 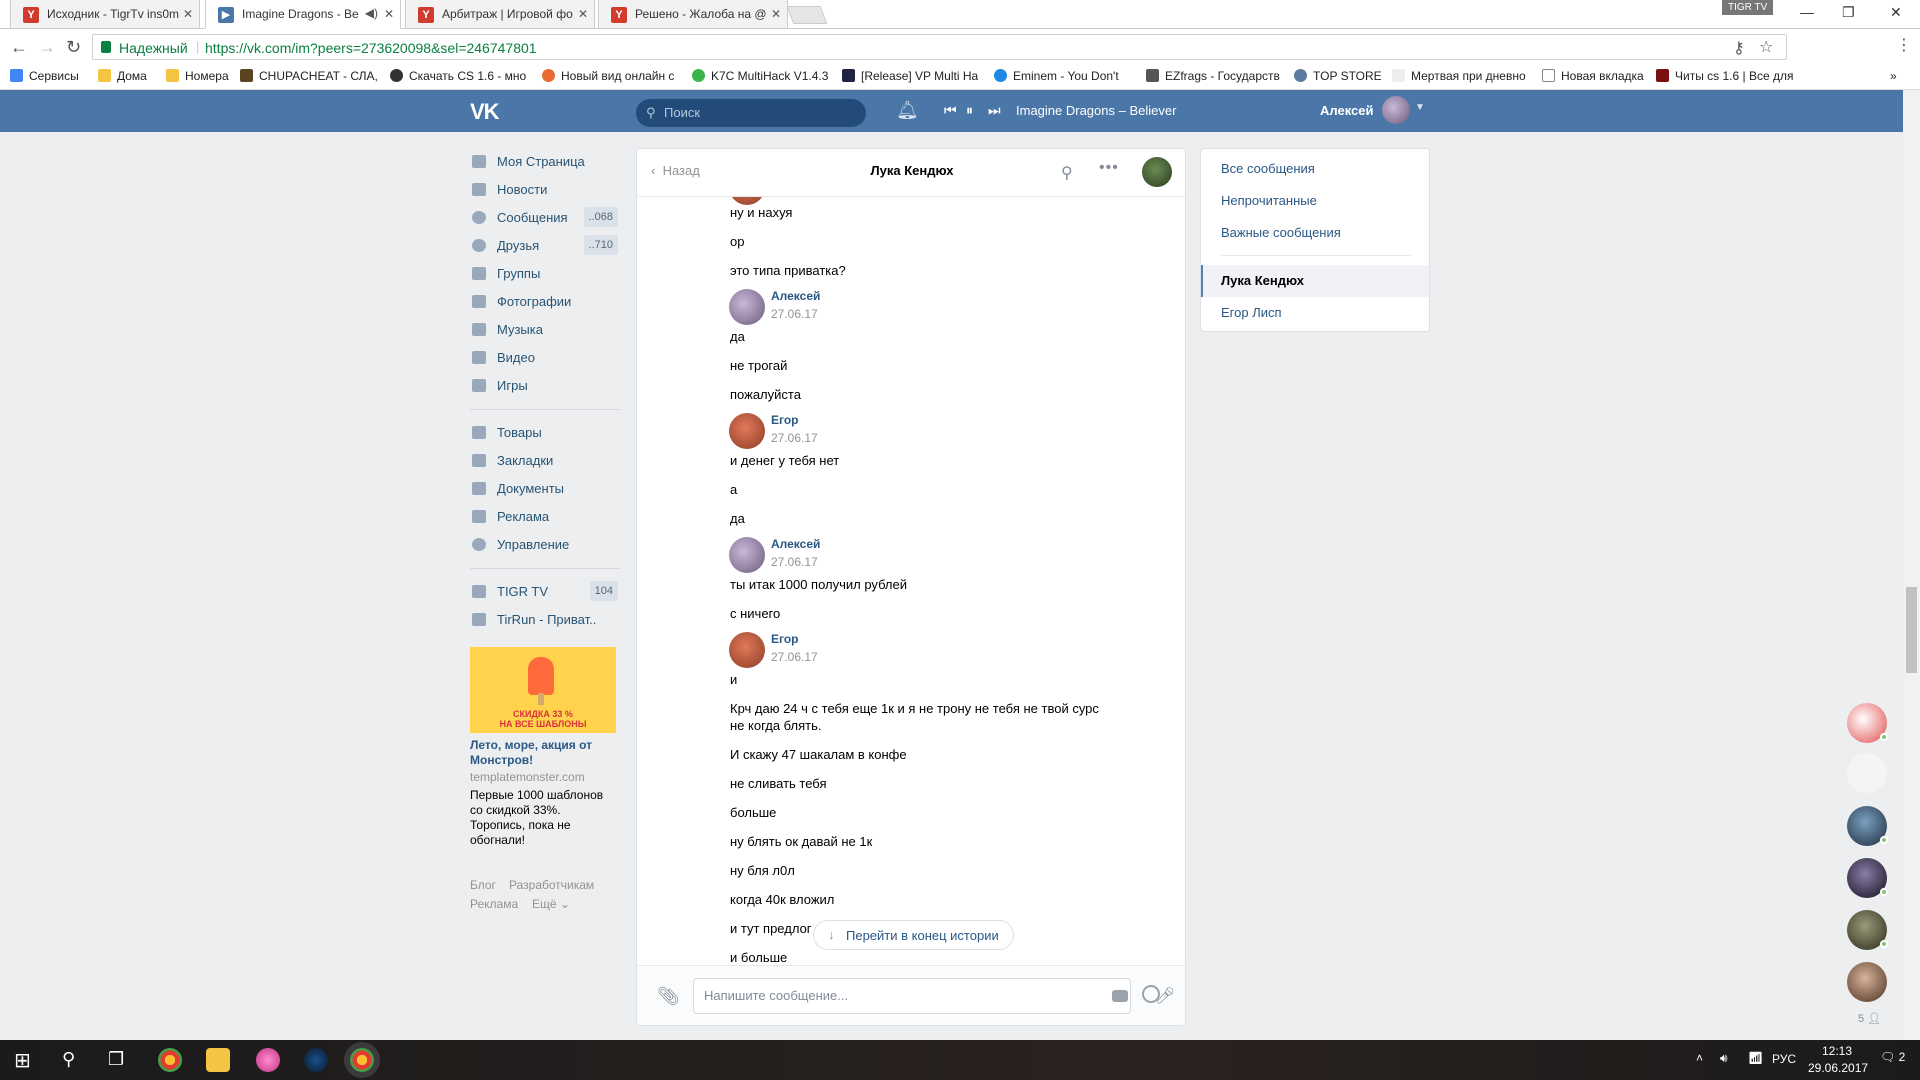 I want to click on sidebar-item-bookmarks: Закладки, so click(x=545, y=461).